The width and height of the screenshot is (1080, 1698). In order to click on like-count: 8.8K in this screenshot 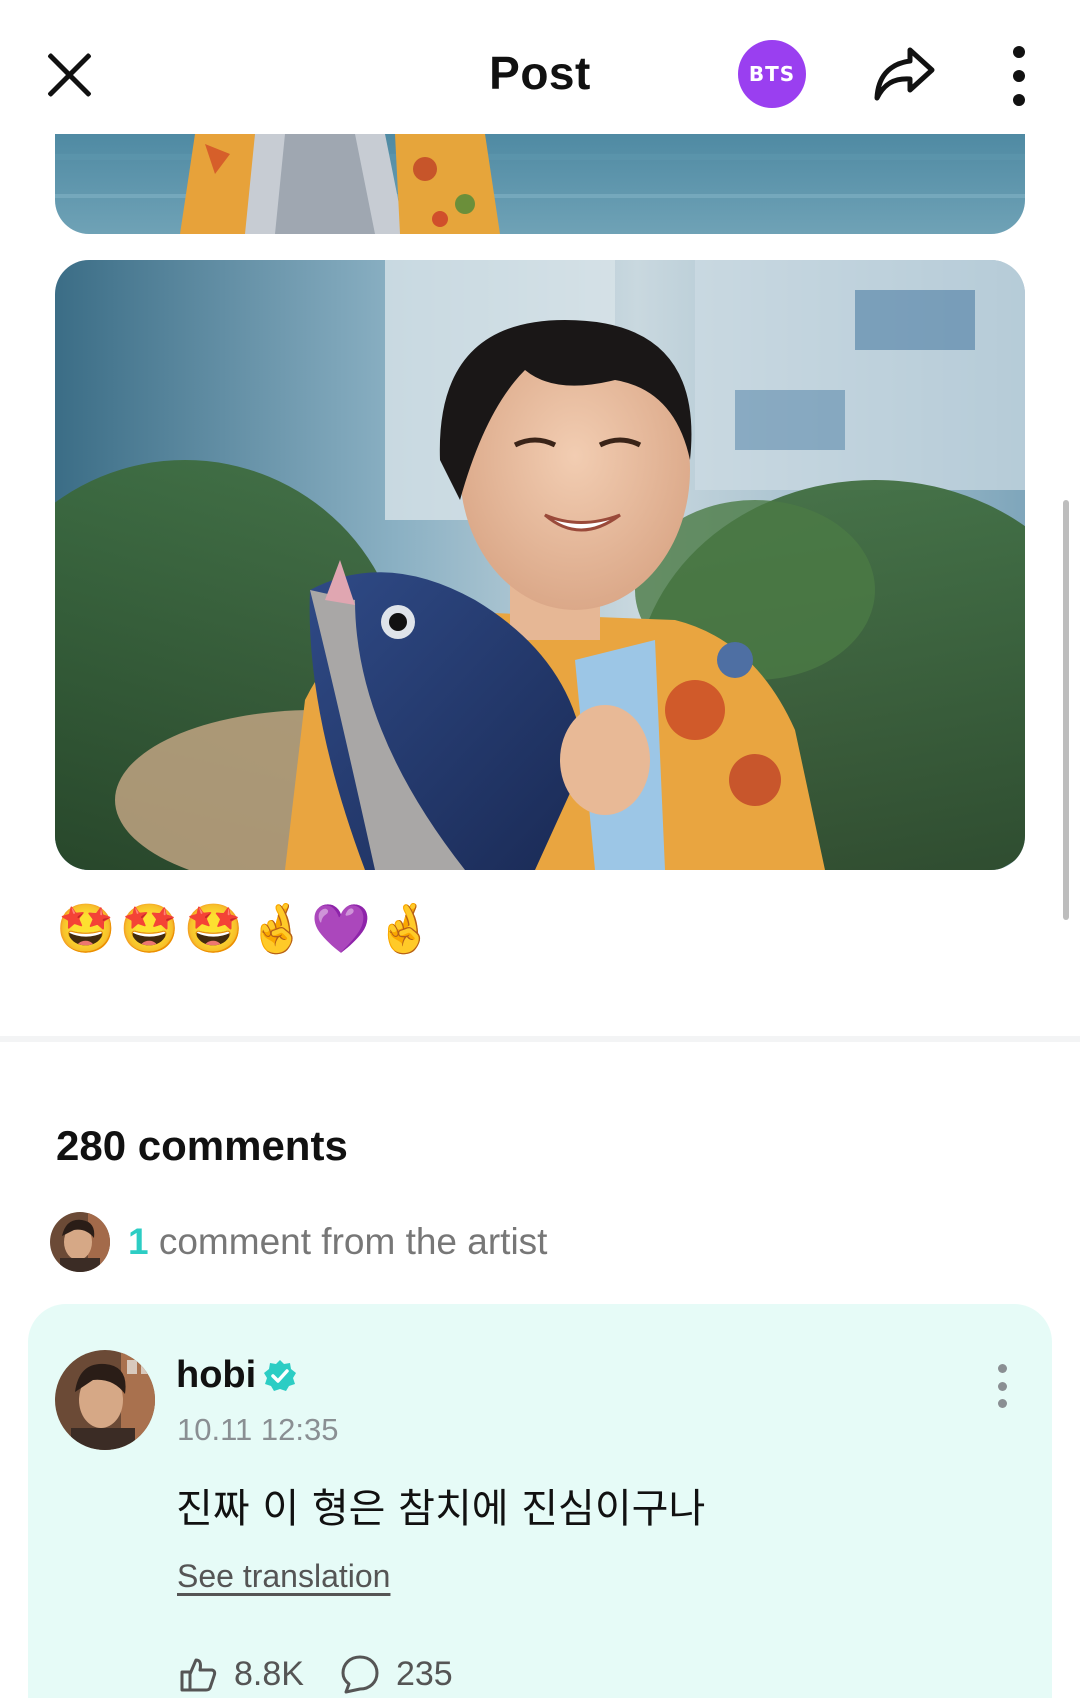, I will do `click(269, 1673)`.